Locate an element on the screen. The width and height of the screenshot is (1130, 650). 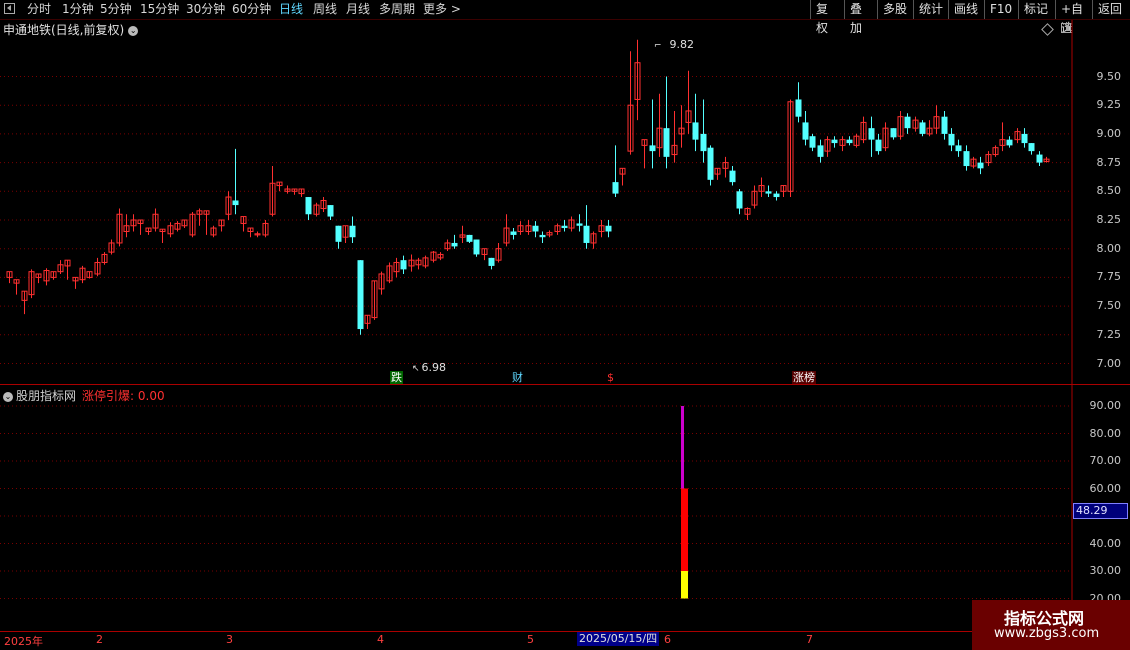
event-tag-top-gainers: 涨榜 is located at coordinates (804, 377).